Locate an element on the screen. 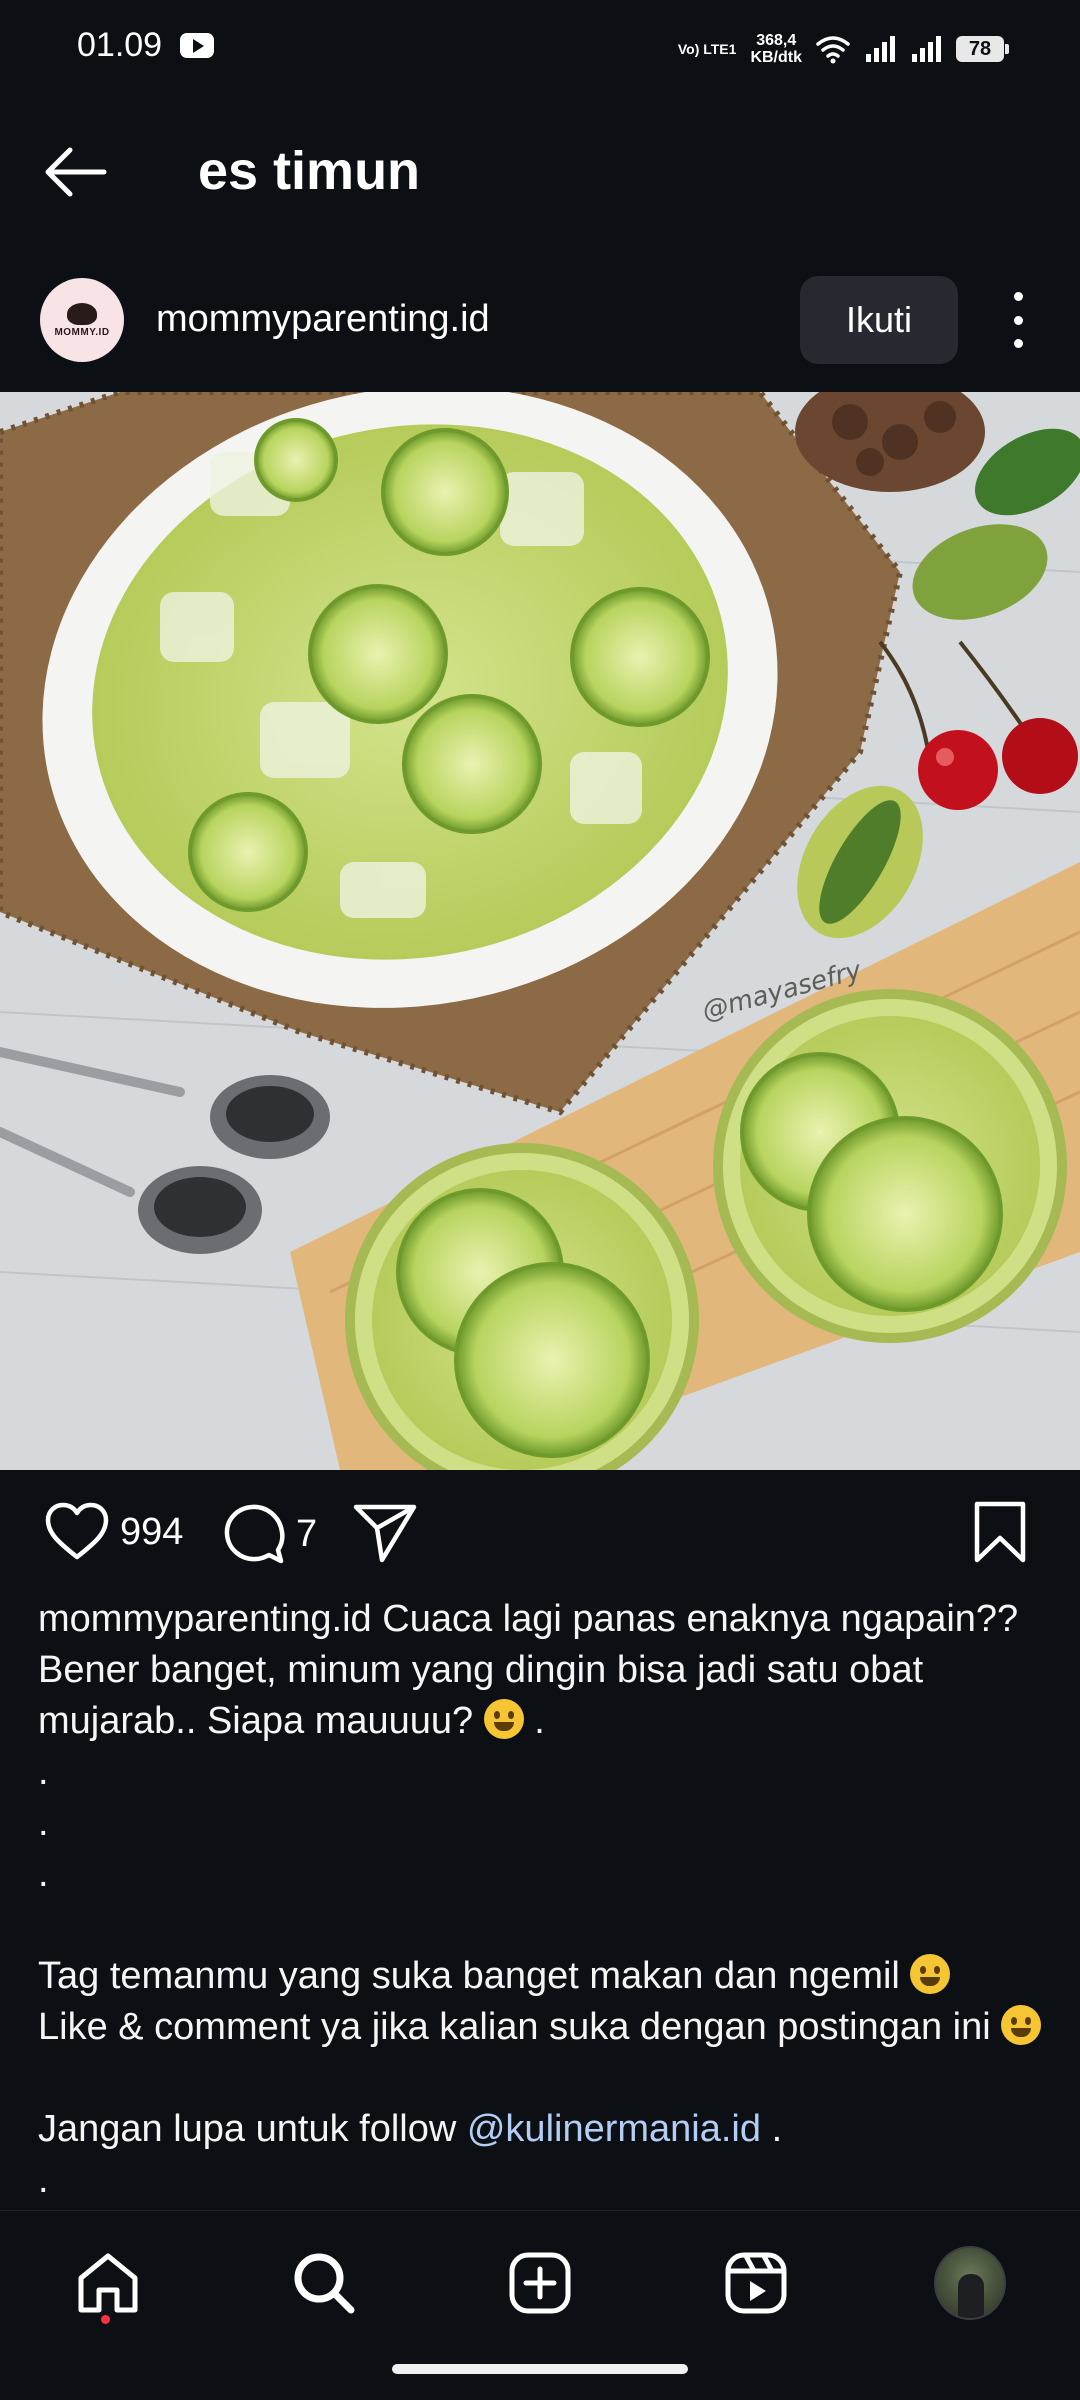 The width and height of the screenshot is (1080, 2400). laughing-emoji-icon is located at coordinates (930, 1974).